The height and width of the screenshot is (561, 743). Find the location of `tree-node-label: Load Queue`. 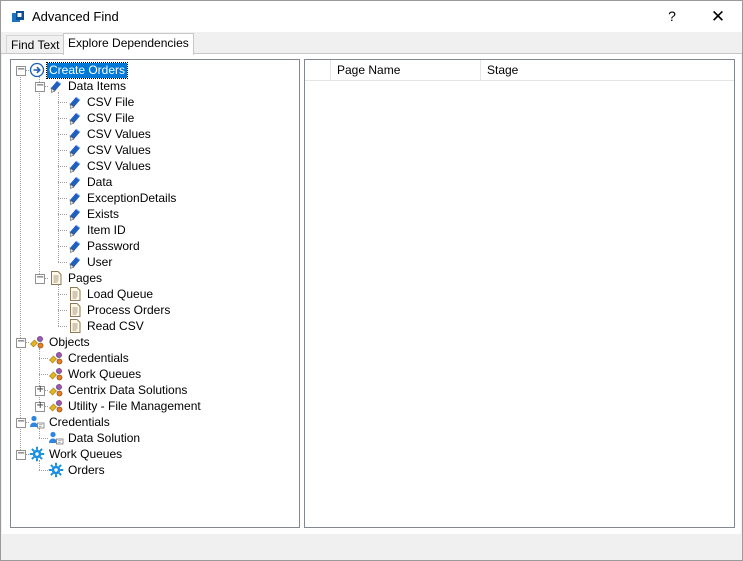

tree-node-label: Load Queue is located at coordinates (120, 294).